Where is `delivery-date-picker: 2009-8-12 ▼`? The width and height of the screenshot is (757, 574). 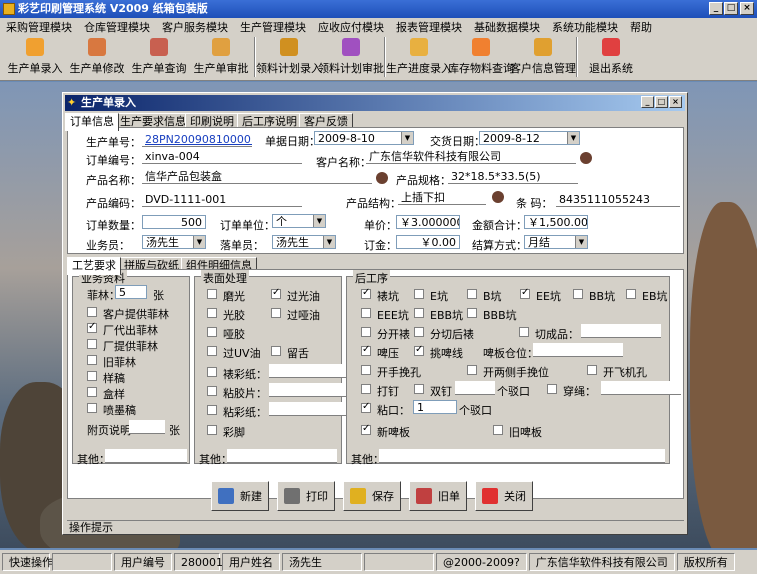
delivery-date-picker: 2009-8-12 ▼ is located at coordinates (529, 138).